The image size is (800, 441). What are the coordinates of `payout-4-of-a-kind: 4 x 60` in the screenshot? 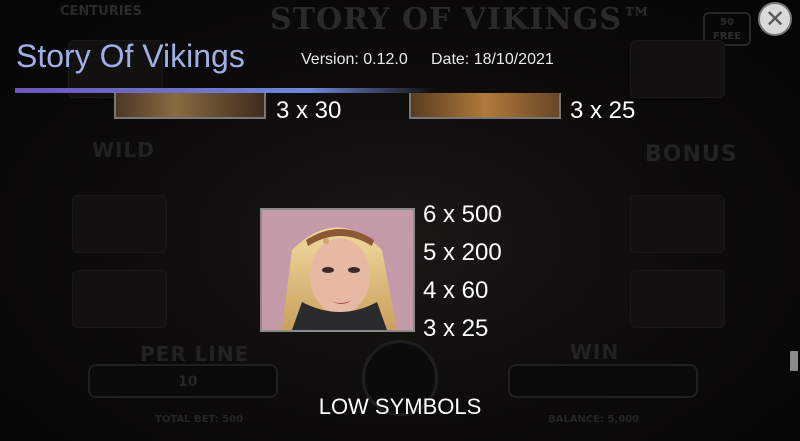 It's located at (456, 290).